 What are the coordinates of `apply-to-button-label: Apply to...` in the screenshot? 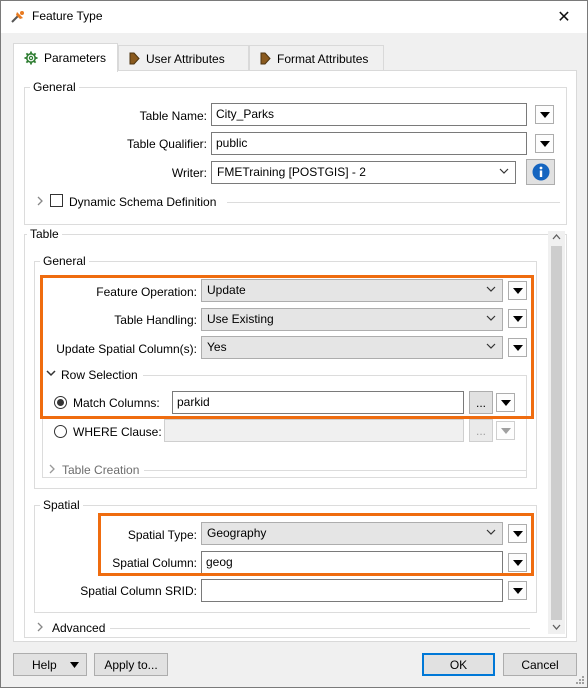 It's located at (131, 664).